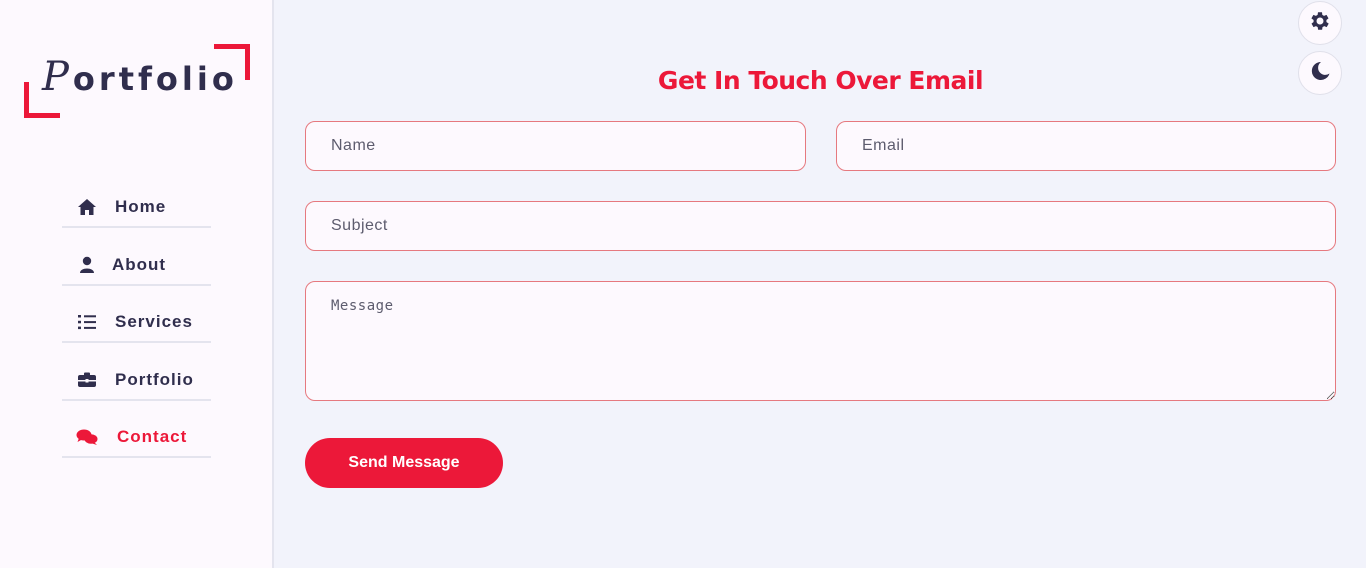  What do you see at coordinates (555, 146) in the screenshot?
I see `name-input` at bounding box center [555, 146].